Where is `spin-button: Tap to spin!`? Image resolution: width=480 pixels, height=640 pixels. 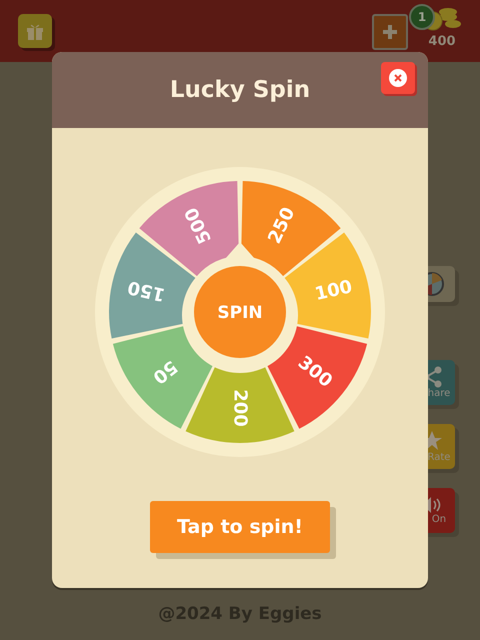 spin-button: Tap to spin! is located at coordinates (240, 527).